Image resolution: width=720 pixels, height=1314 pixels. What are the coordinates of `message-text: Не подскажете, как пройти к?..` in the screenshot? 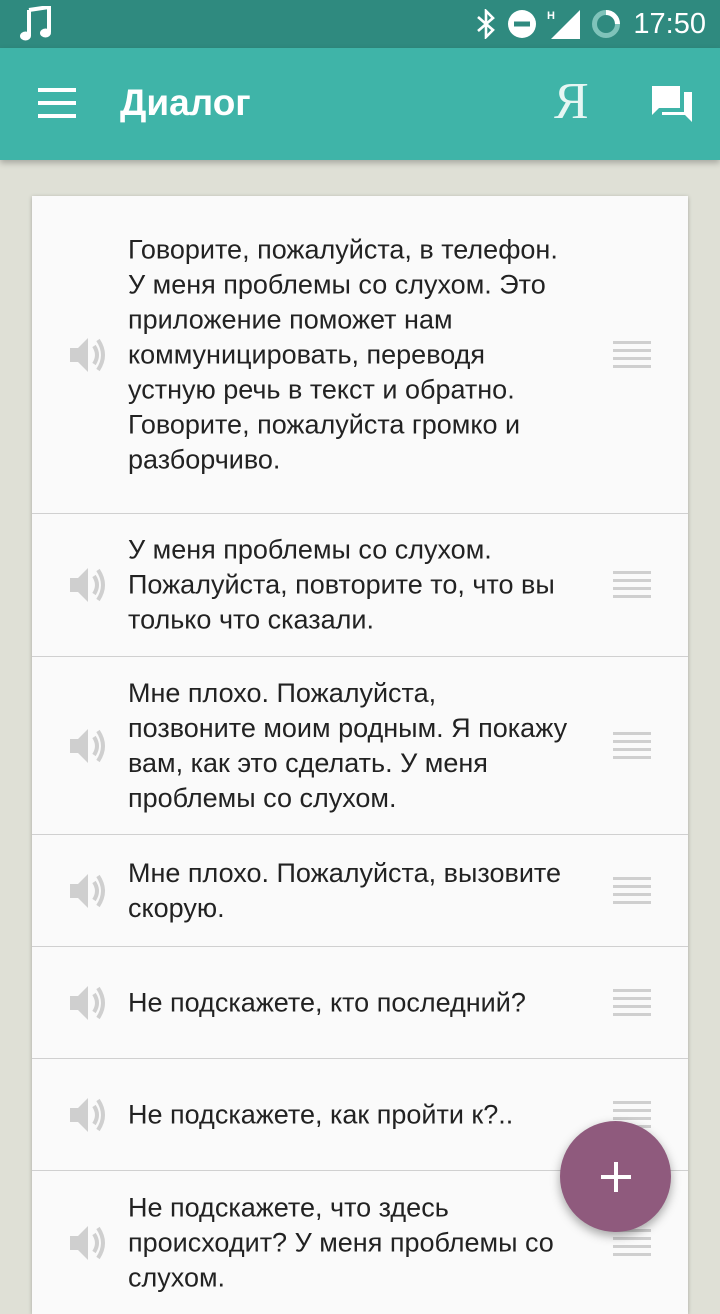 It's located at (321, 1114).